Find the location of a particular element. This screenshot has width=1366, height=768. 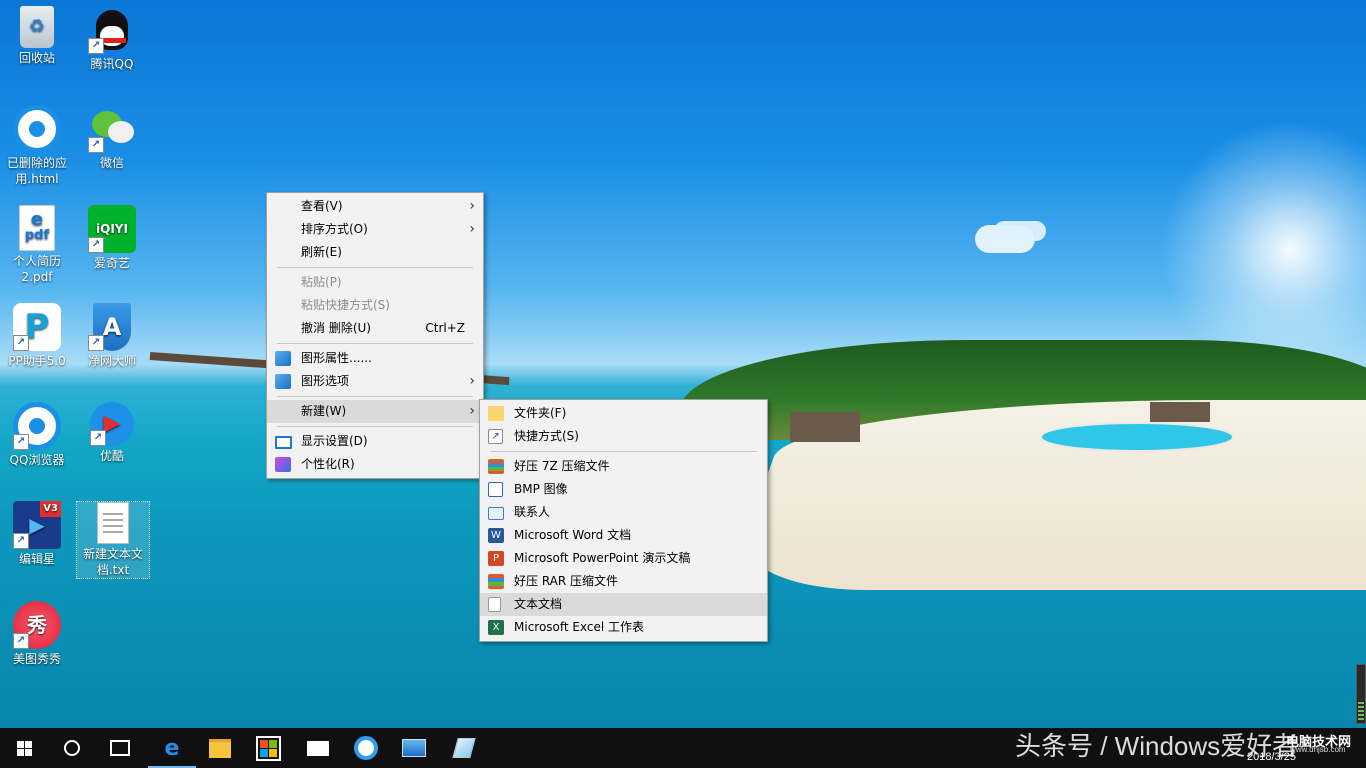

iqiyi-icon: iQIYI ↗ is located at coordinates (112, 229).